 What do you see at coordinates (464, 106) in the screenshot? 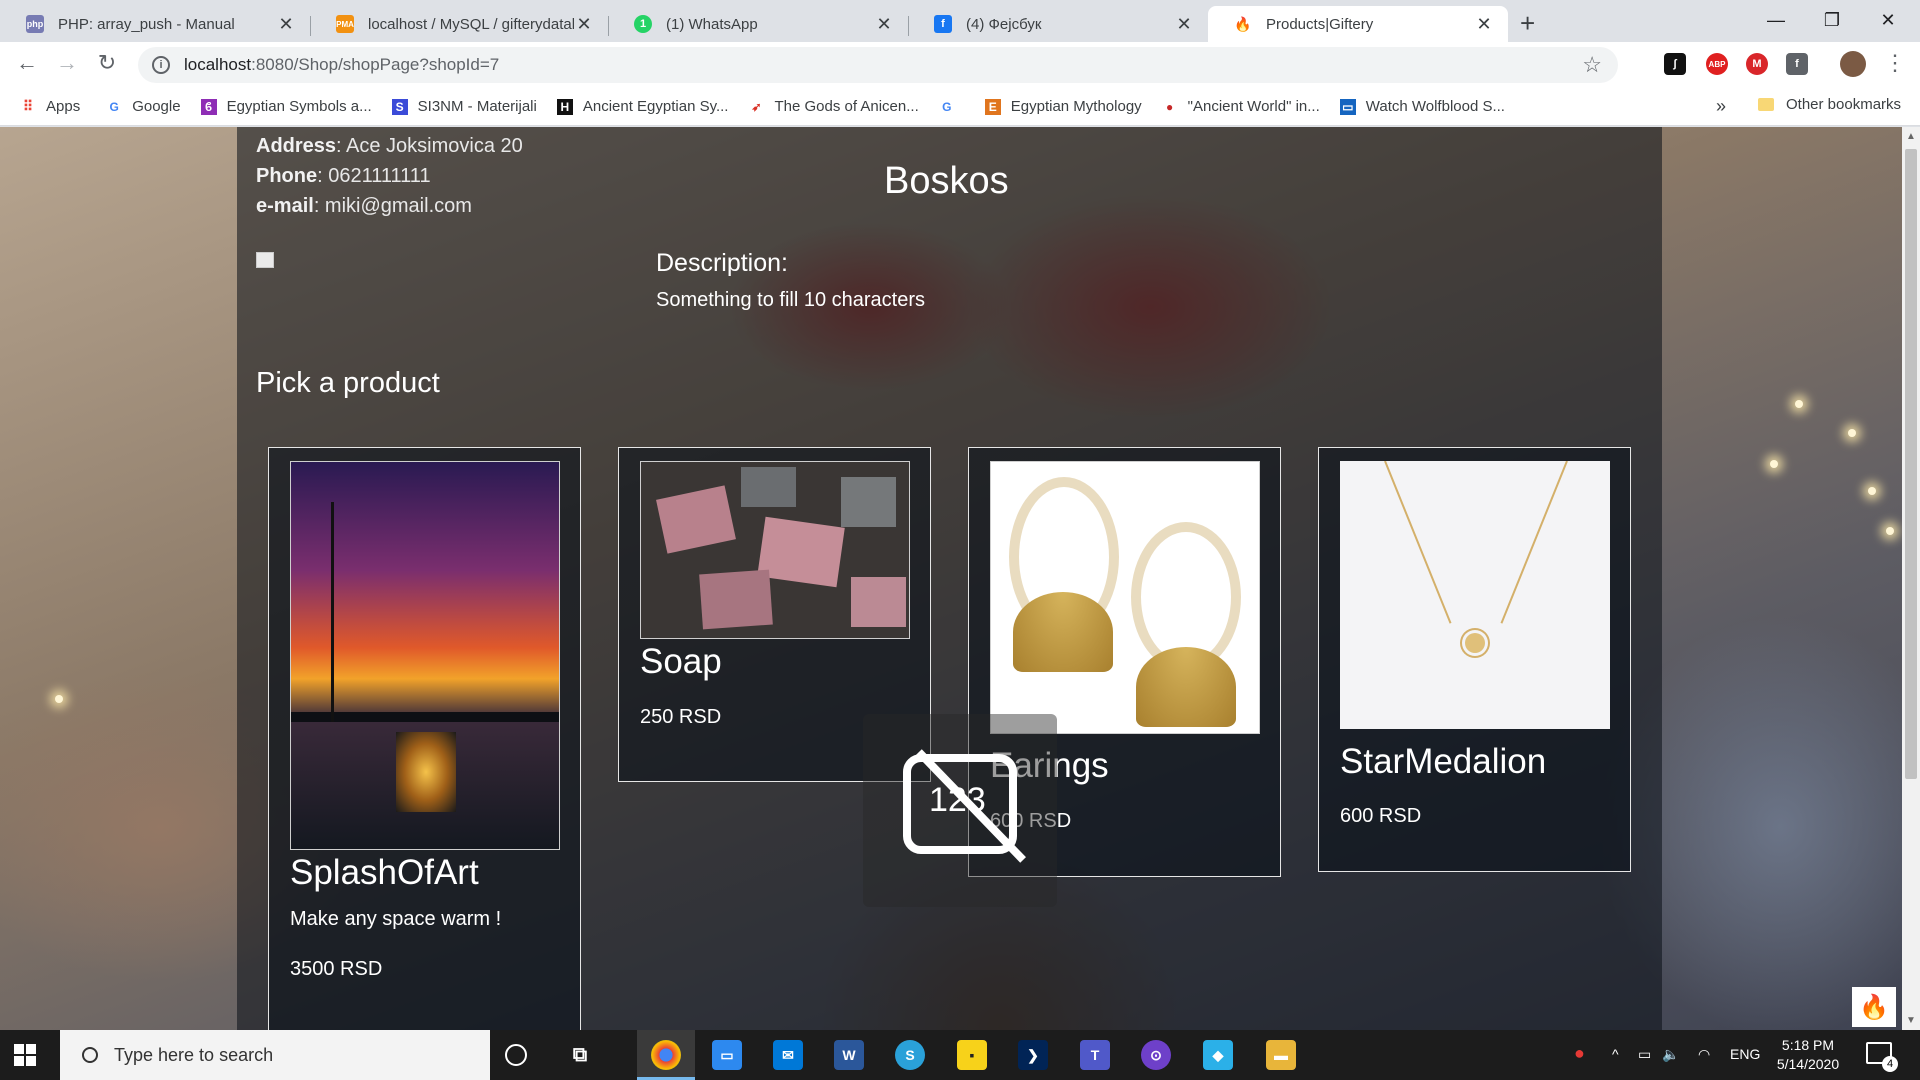
I see `bookmark-si3nm: S SI3NM - Materijali` at bounding box center [464, 106].